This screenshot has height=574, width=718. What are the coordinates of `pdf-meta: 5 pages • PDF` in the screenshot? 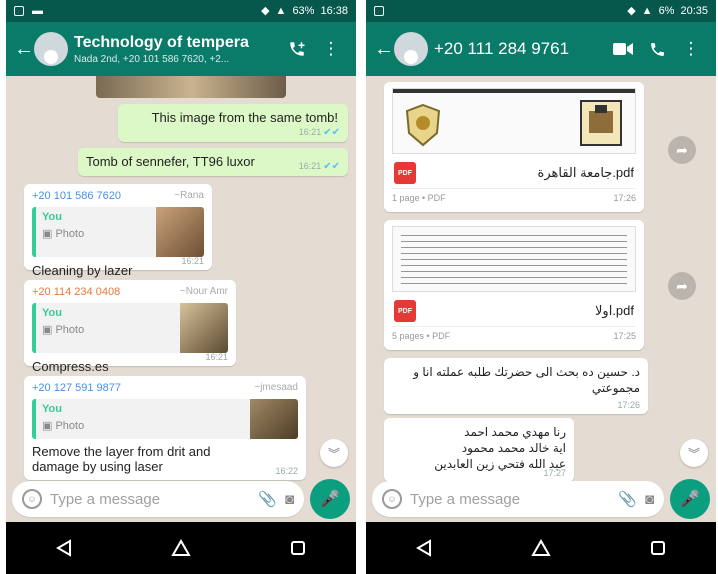 It's located at (421, 336).